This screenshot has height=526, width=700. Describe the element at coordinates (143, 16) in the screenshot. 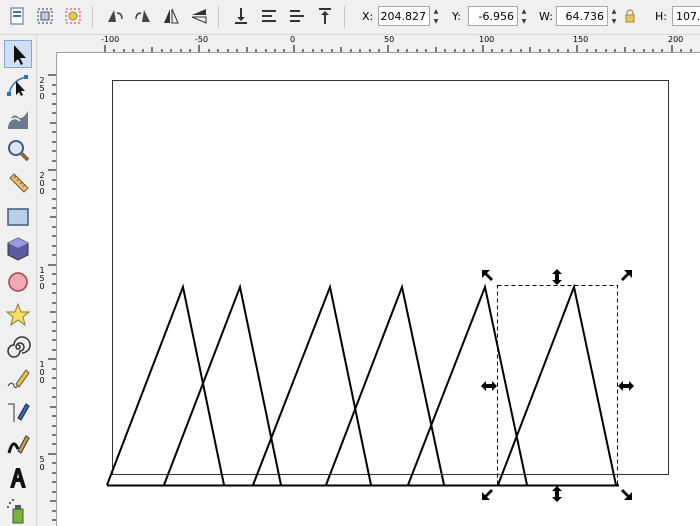

I see `rotate-cw-icon` at that location.